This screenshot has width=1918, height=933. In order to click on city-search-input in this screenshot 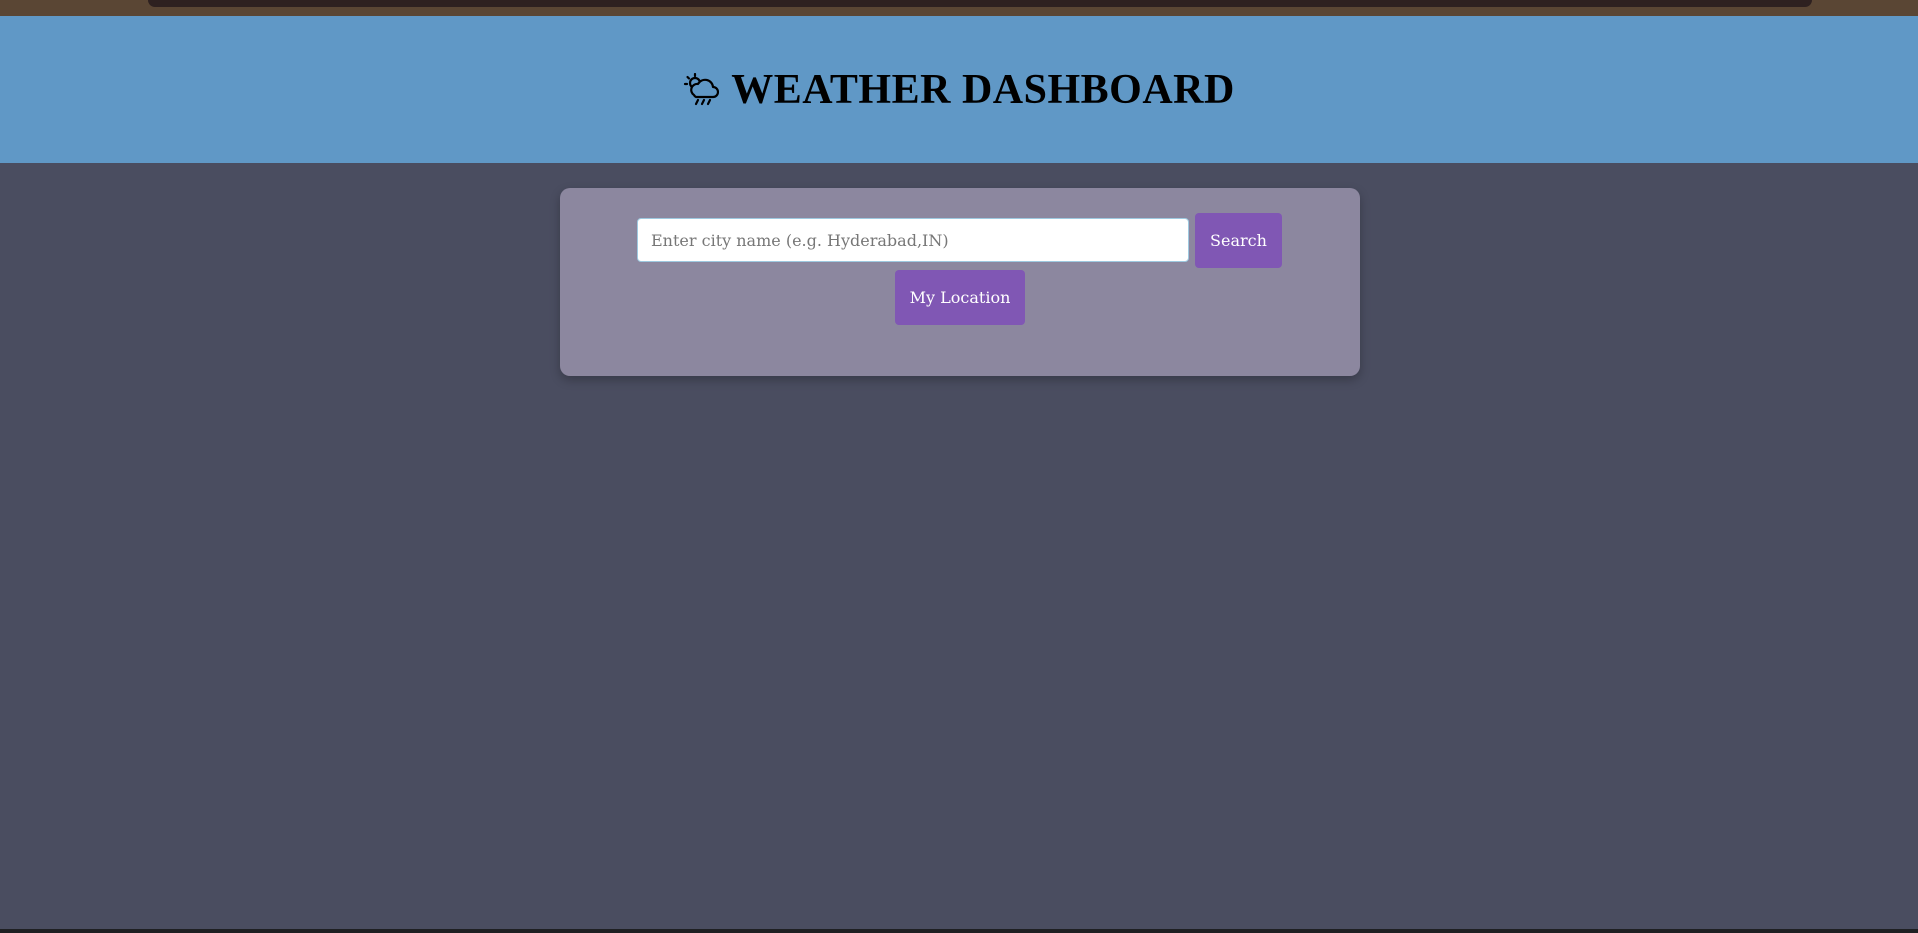, I will do `click(913, 240)`.